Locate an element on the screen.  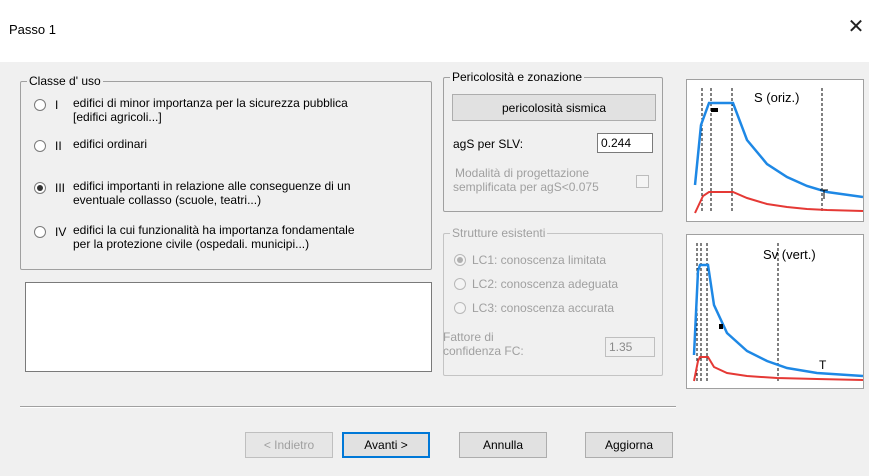
spectrum-horizontal-chart: S (oriz.) is located at coordinates (775, 150).